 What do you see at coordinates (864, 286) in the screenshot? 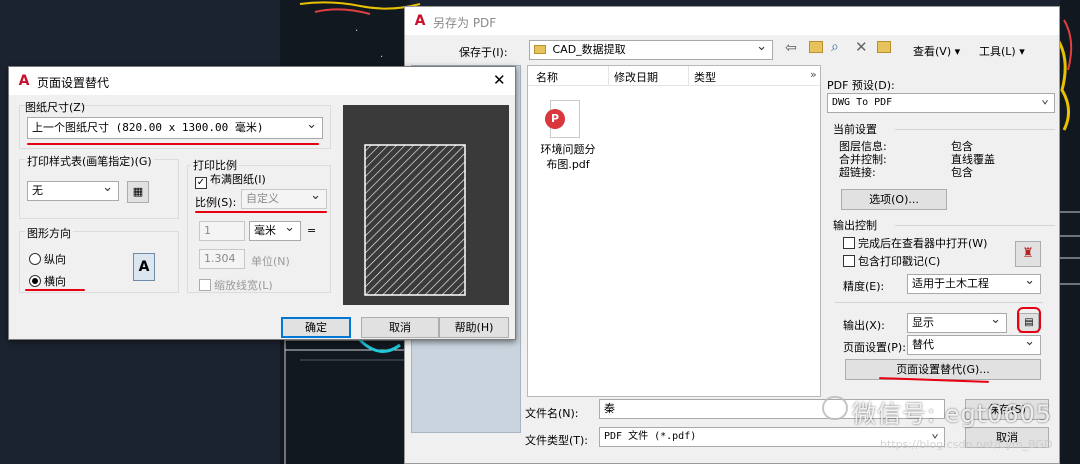
I see `precision-label: 精度(E):` at bounding box center [864, 286].